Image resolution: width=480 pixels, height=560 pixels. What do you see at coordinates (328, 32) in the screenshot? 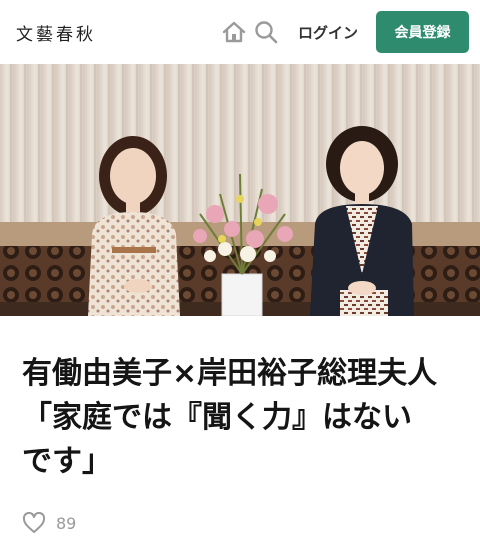
I see `login-link: ログイン` at bounding box center [328, 32].